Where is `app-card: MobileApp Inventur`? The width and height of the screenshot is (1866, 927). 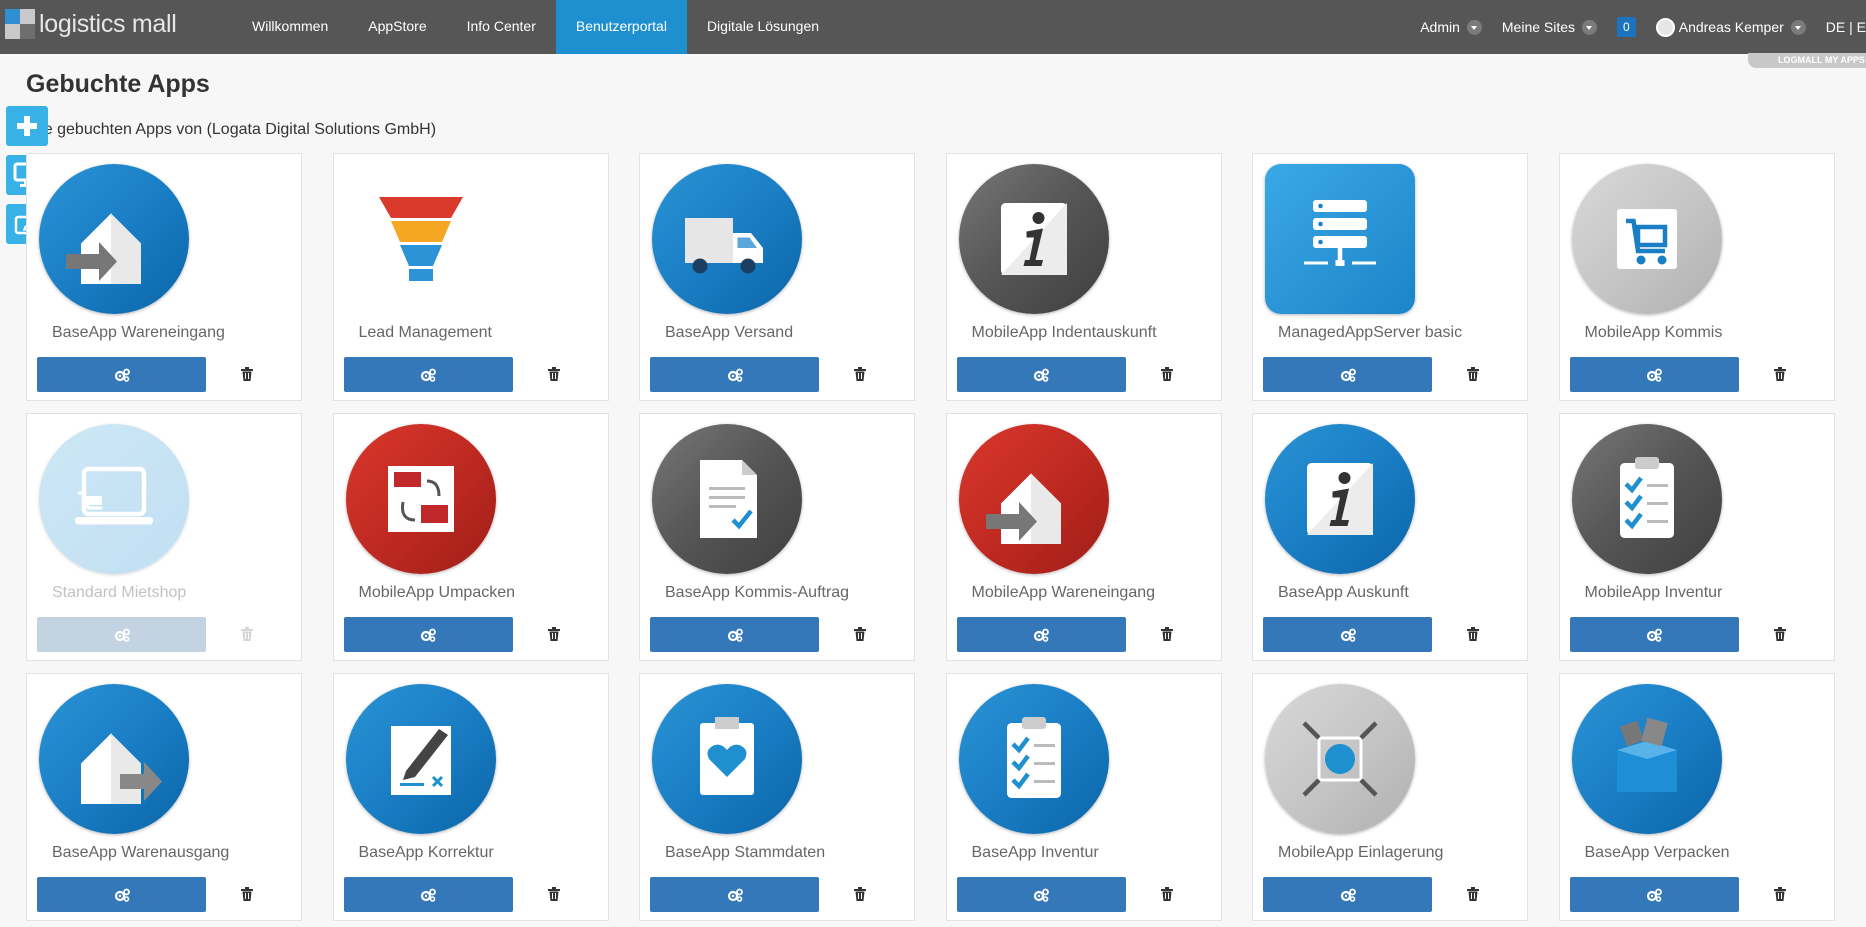 app-card: MobileApp Inventur is located at coordinates (1696, 537).